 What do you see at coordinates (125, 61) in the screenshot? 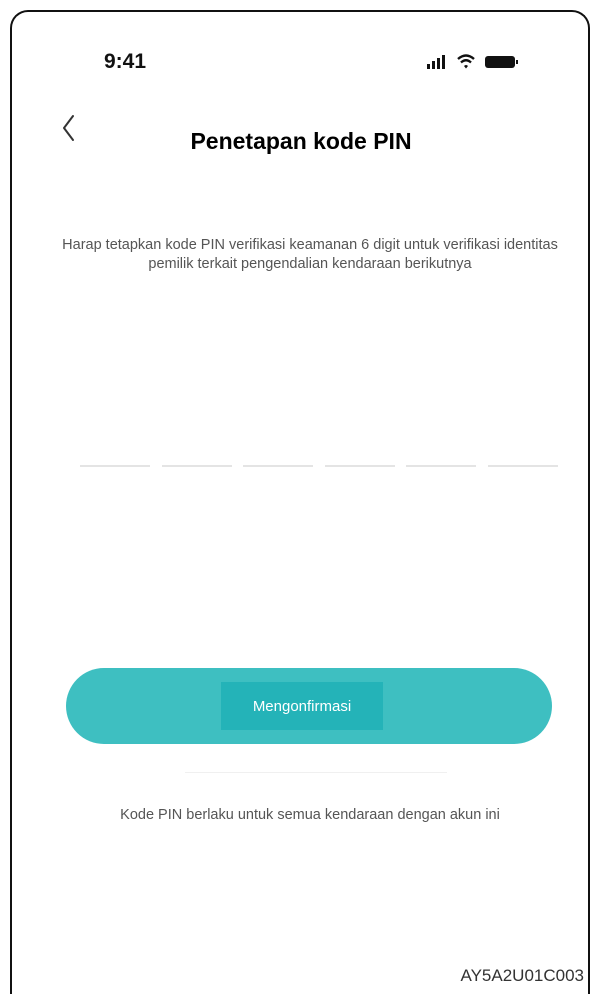
I see `status-time: 9:41` at bounding box center [125, 61].